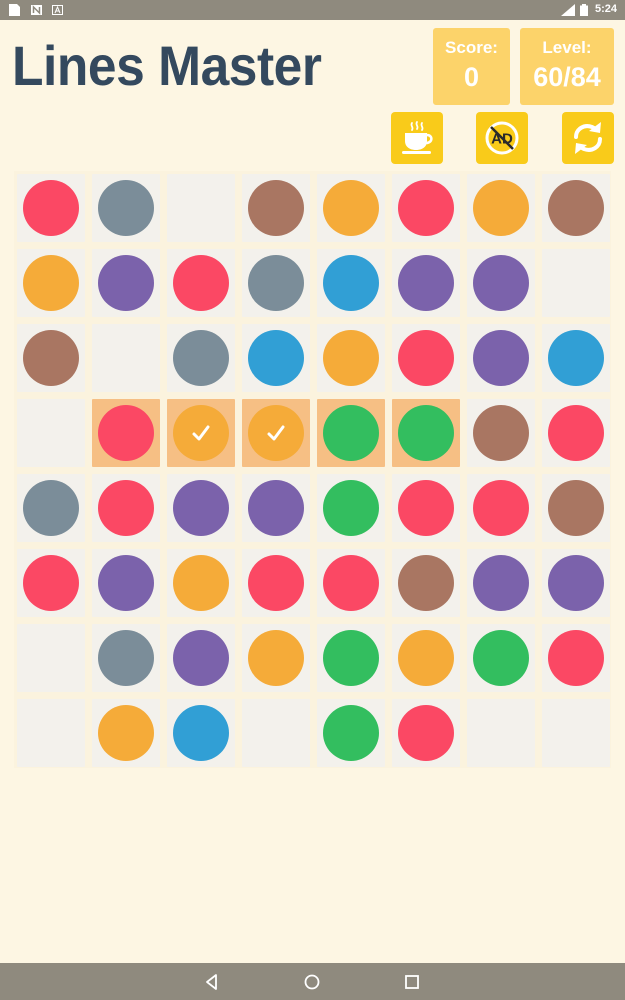  Describe the element at coordinates (412, 982) in the screenshot. I see `recents-icon` at that location.